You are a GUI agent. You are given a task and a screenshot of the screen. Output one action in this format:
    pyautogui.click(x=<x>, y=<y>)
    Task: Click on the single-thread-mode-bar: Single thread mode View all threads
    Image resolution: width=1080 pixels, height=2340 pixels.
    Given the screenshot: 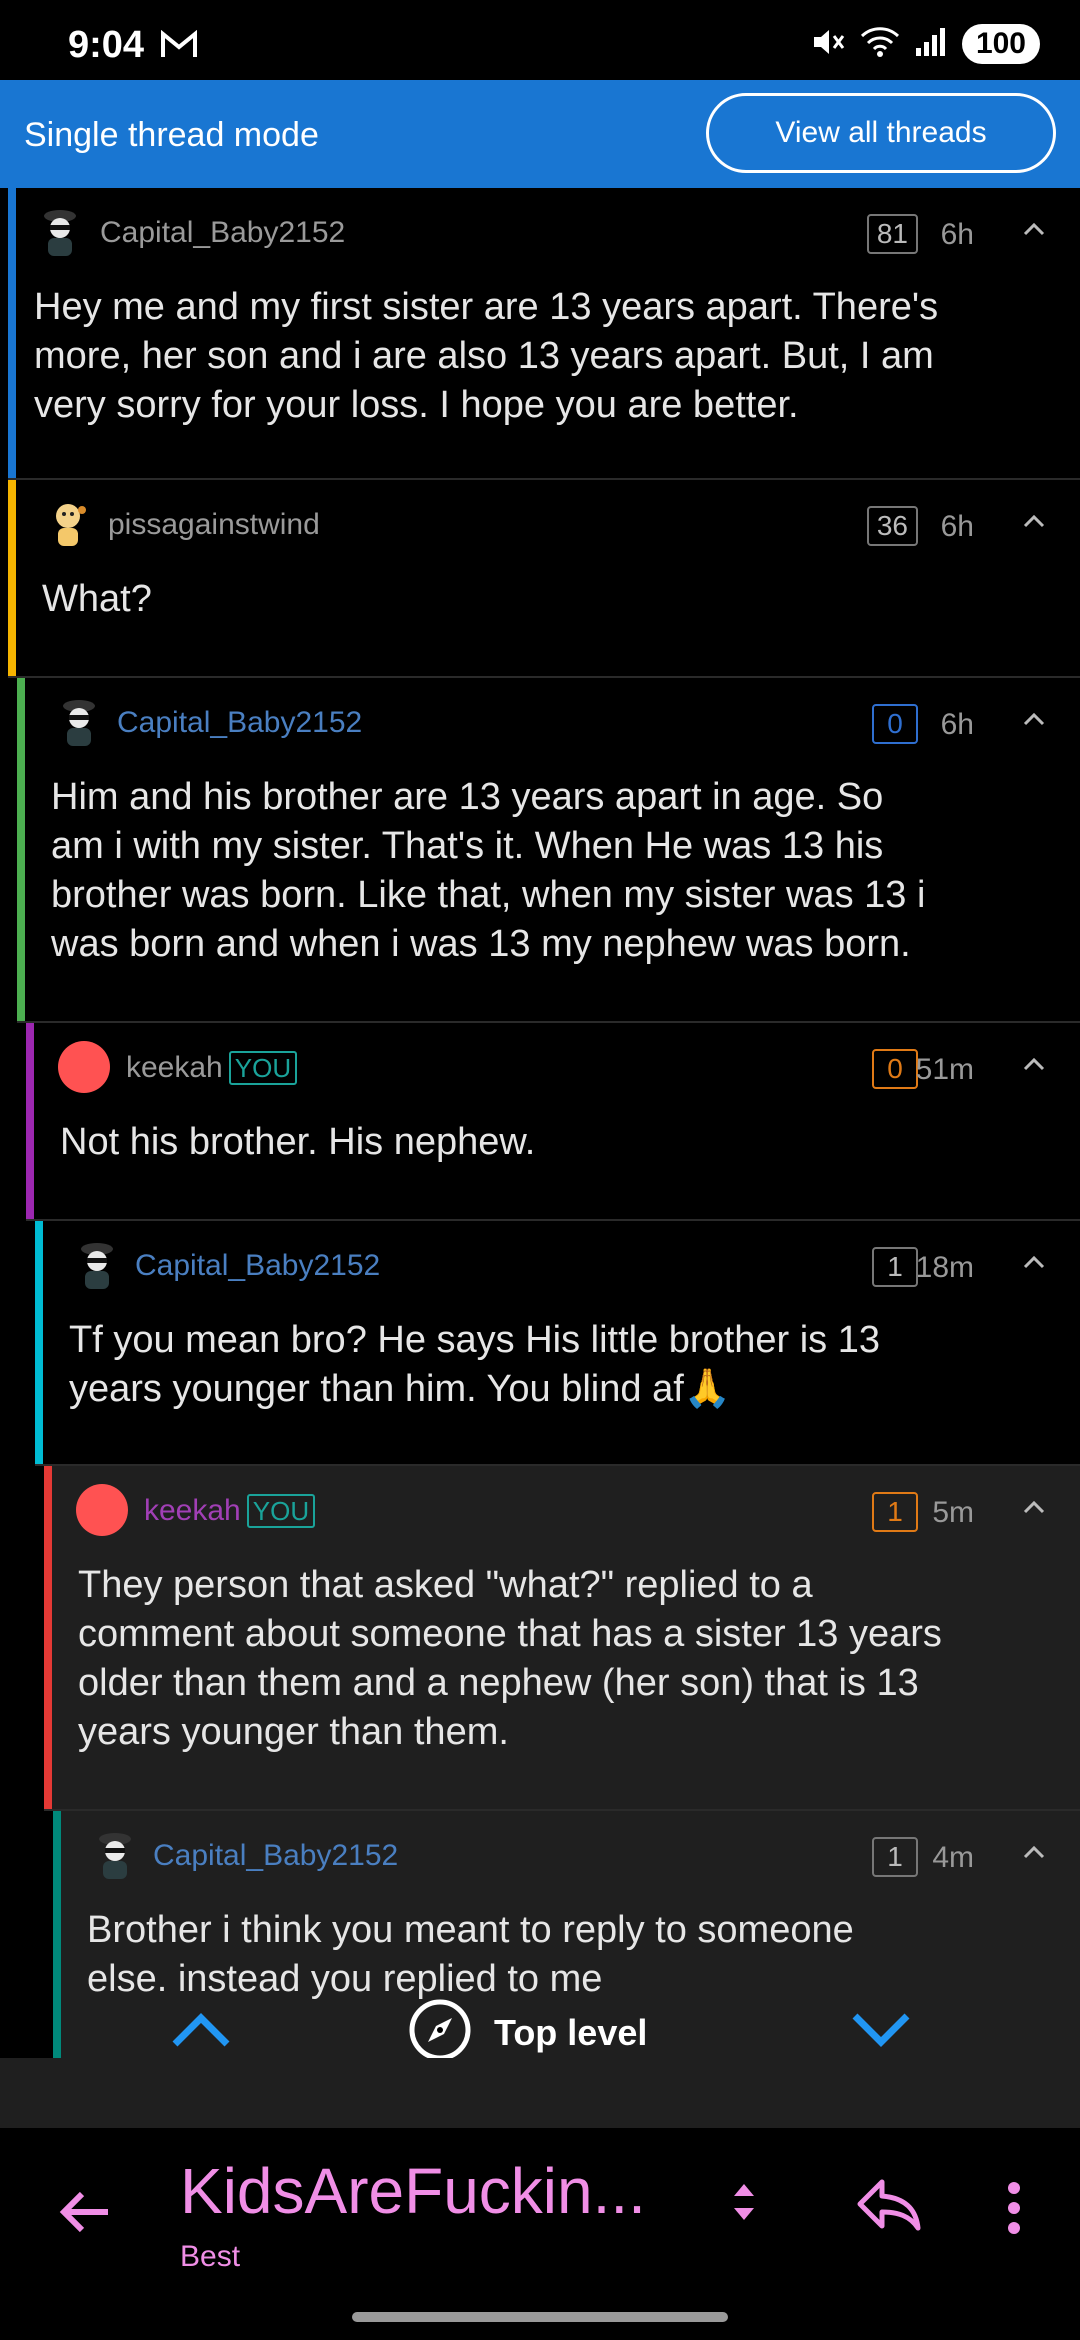 What is the action you would take?
    pyautogui.click(x=540, y=134)
    